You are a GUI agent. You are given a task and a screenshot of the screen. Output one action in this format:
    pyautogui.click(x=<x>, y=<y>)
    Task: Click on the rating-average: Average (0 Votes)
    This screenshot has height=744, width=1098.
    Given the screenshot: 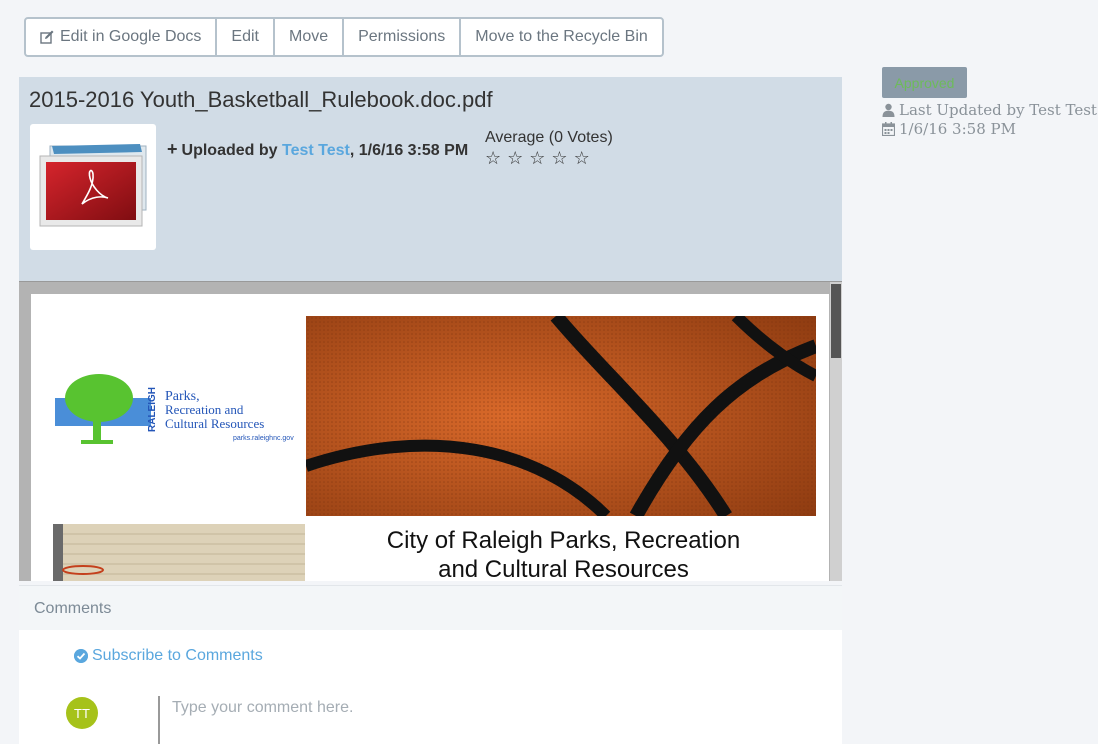 What is the action you would take?
    pyautogui.click(x=549, y=137)
    